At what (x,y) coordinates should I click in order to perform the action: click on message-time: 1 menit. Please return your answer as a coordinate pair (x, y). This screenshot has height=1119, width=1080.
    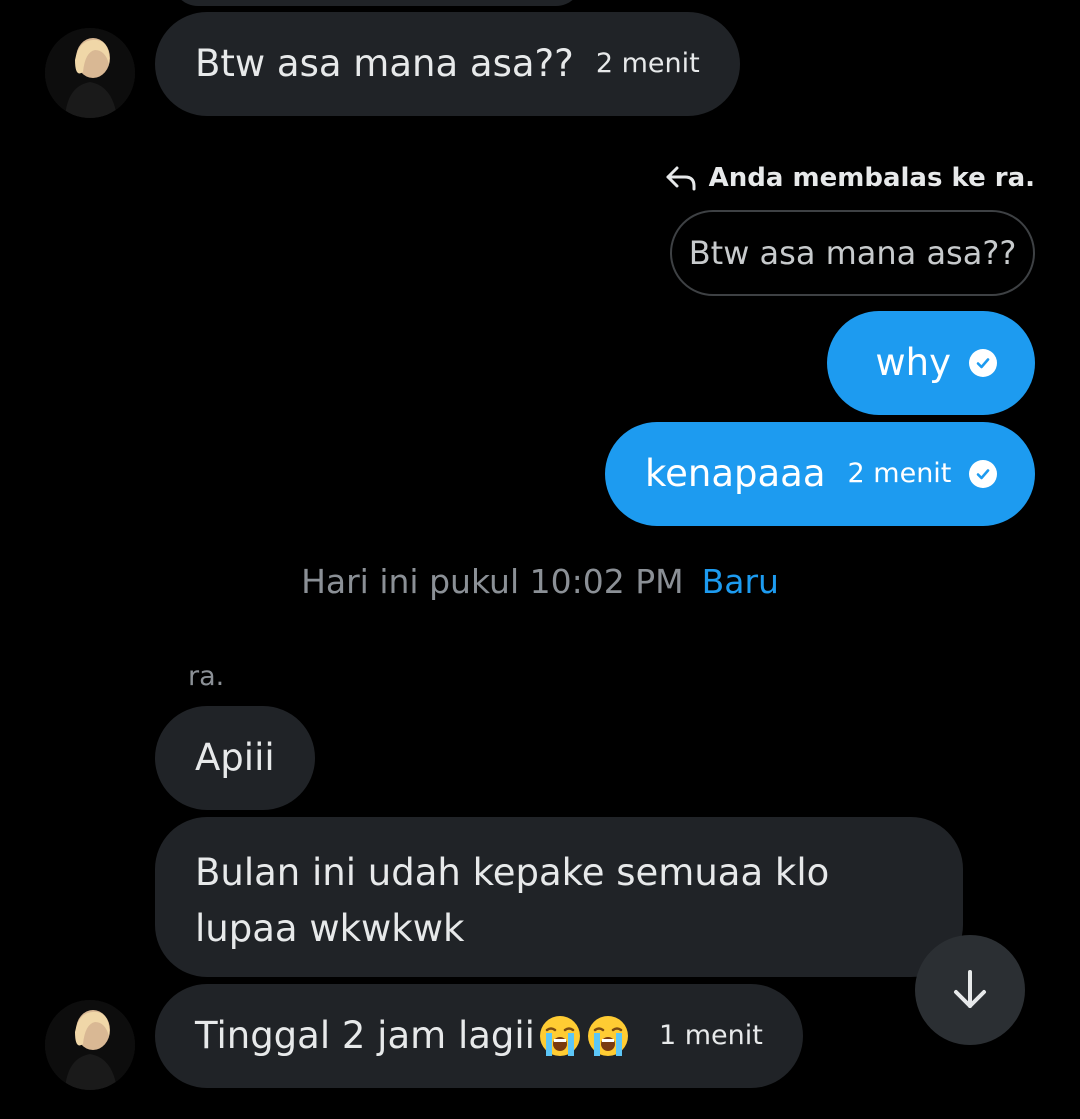
    Looking at the image, I should click on (710, 1035).